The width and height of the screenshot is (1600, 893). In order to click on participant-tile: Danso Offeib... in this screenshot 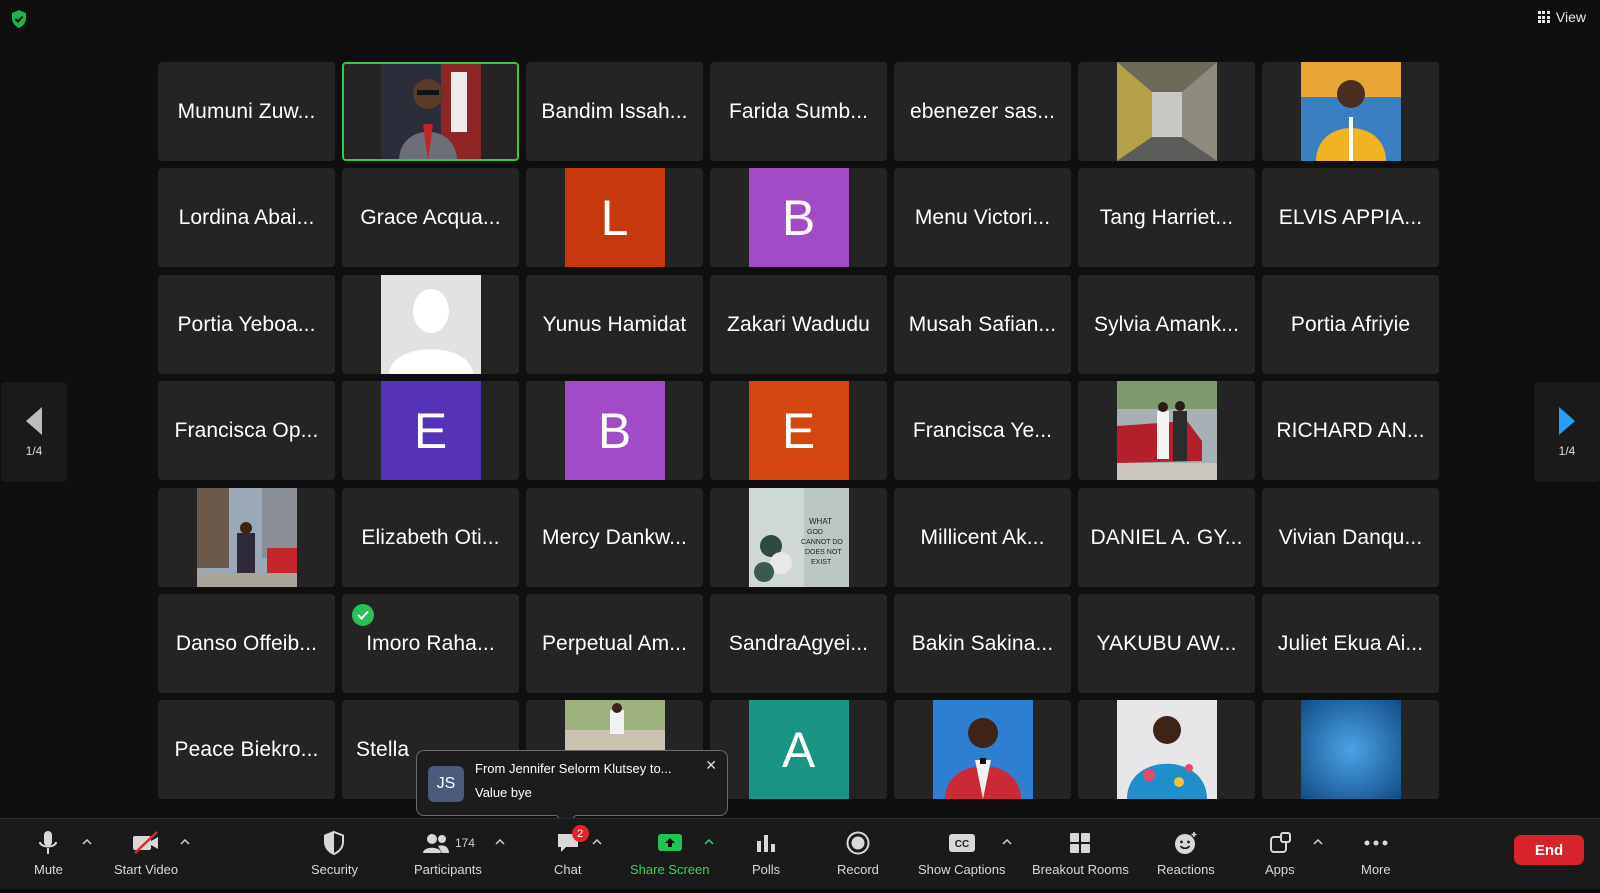, I will do `click(246, 643)`.